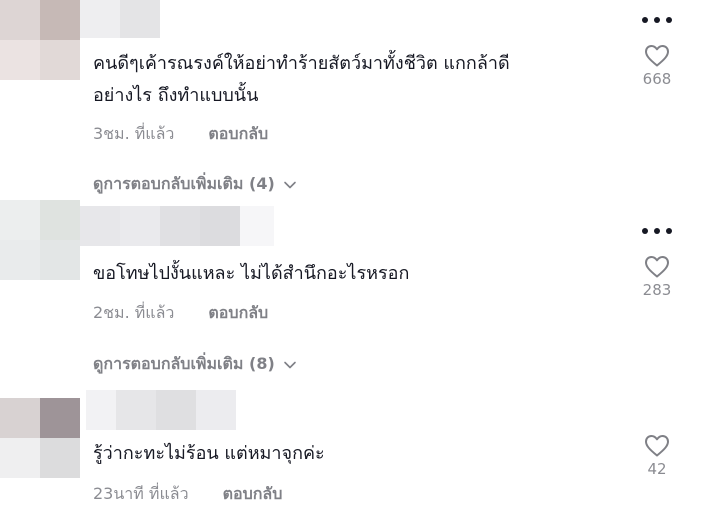 This screenshot has width=720, height=524. Describe the element at coordinates (209, 453) in the screenshot. I see `comment-text-line: รู้ว่ากะทะไม่ร้อน แต่หมาจุกค่ะ` at that location.